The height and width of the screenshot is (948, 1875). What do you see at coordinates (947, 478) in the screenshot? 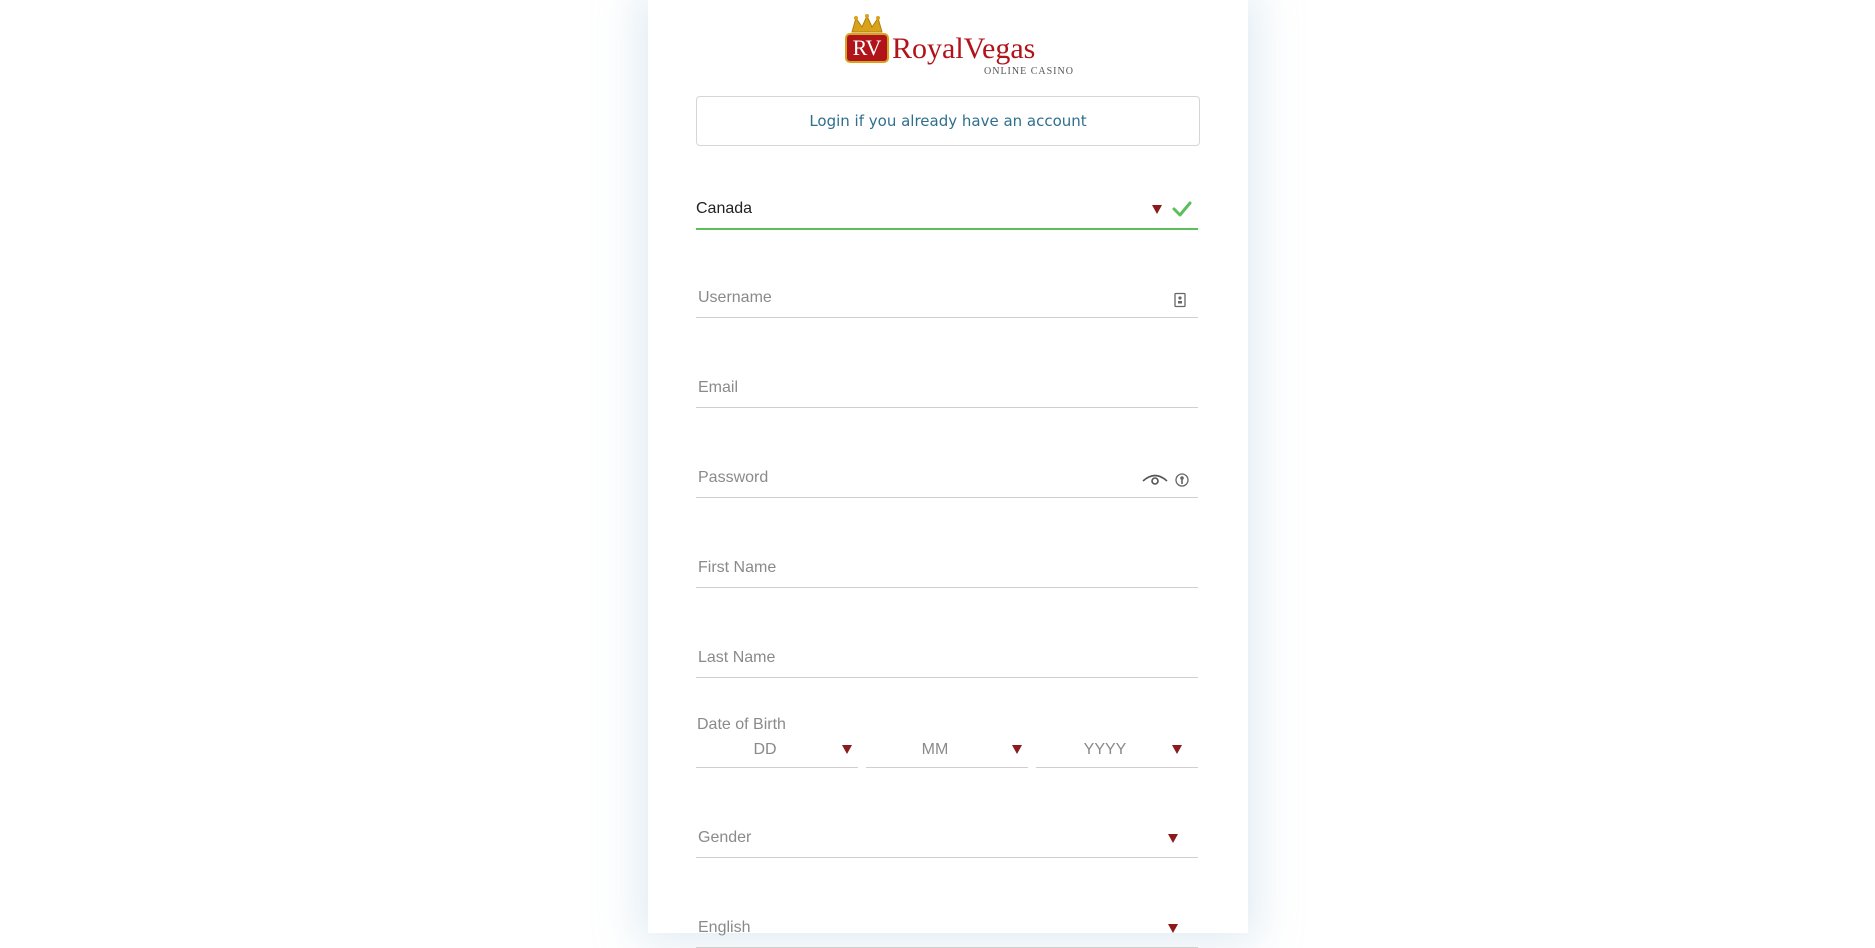
I see `password-input: Password` at bounding box center [947, 478].